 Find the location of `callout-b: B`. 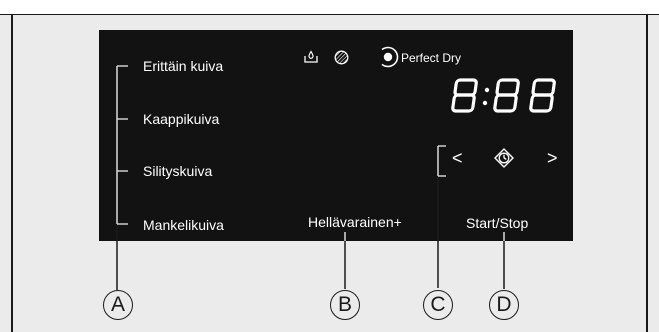

callout-b: B is located at coordinates (345, 305).